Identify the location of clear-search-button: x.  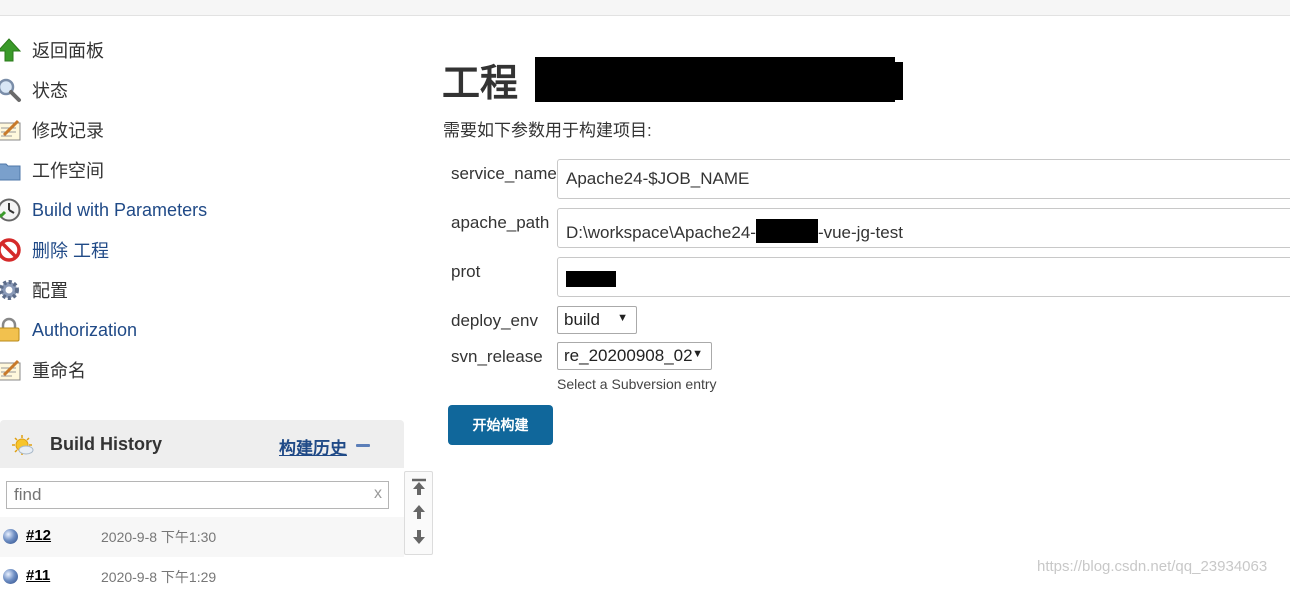
(378, 494).